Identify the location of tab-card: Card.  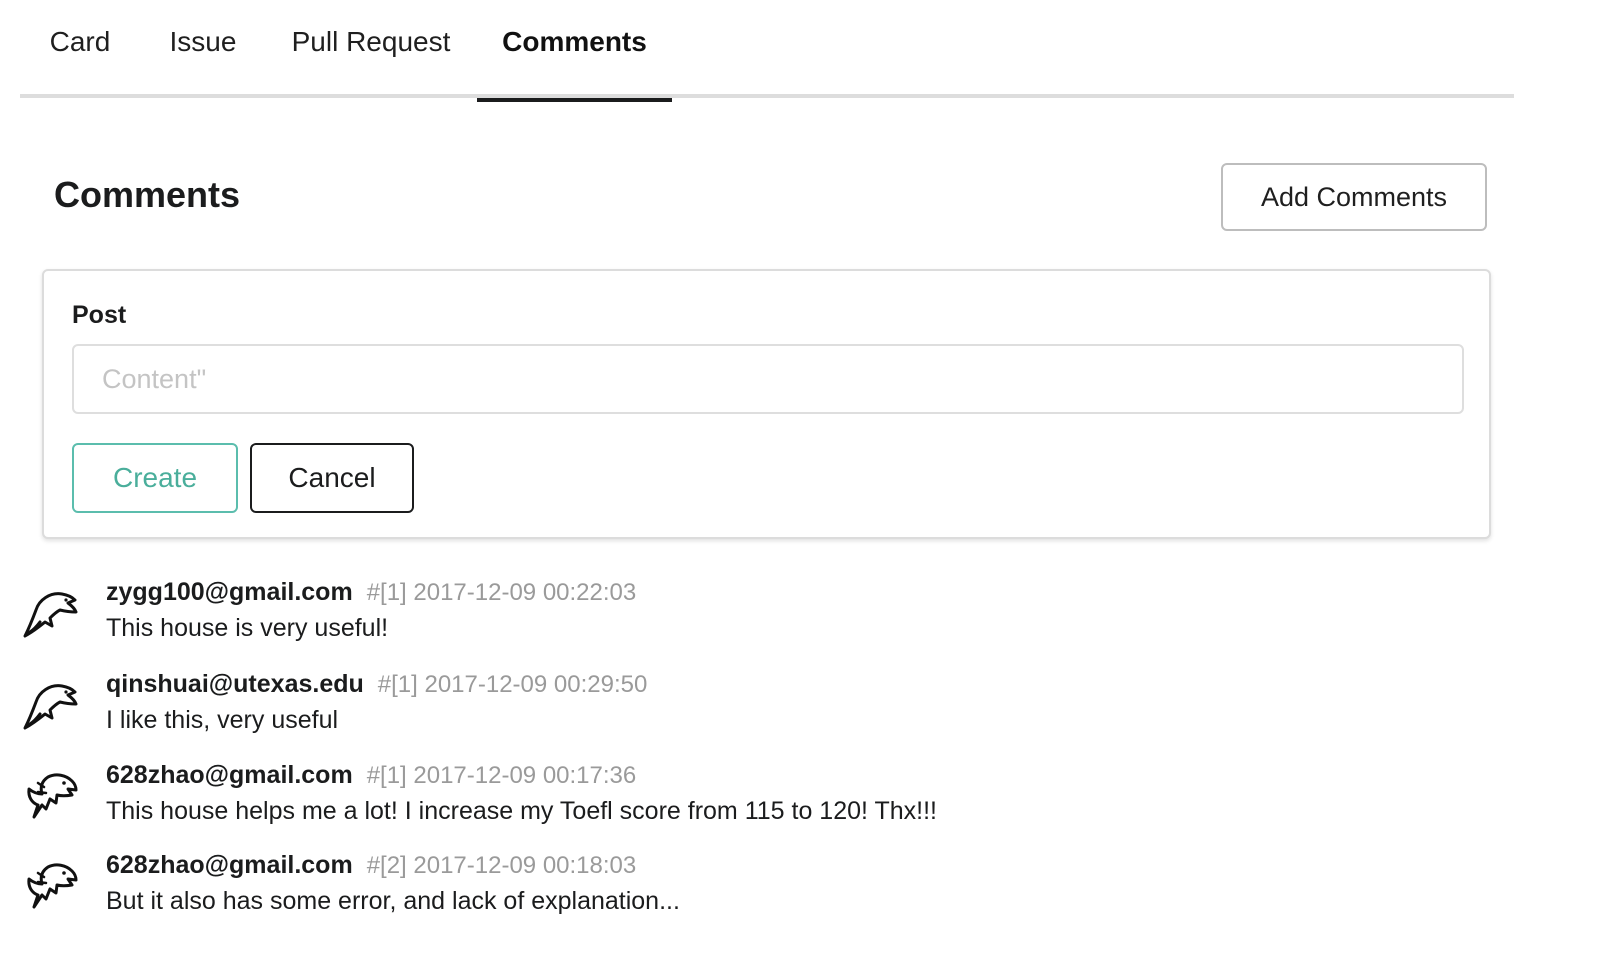
(80, 49).